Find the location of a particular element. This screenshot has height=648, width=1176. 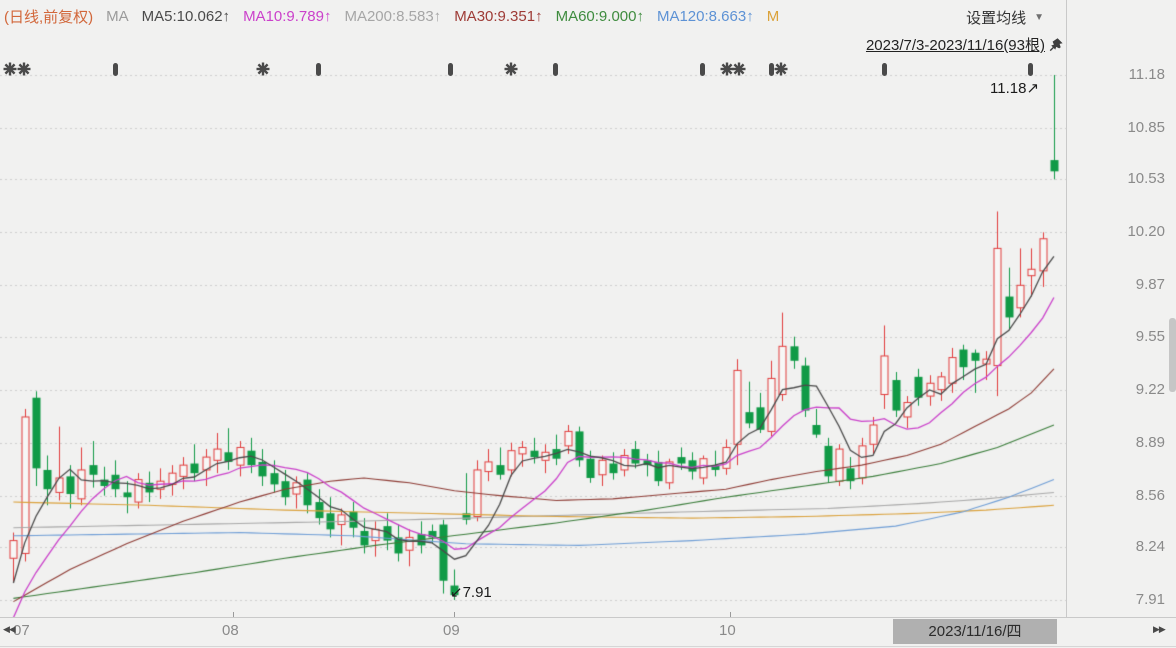

month-label: 10 is located at coordinates (727, 630).